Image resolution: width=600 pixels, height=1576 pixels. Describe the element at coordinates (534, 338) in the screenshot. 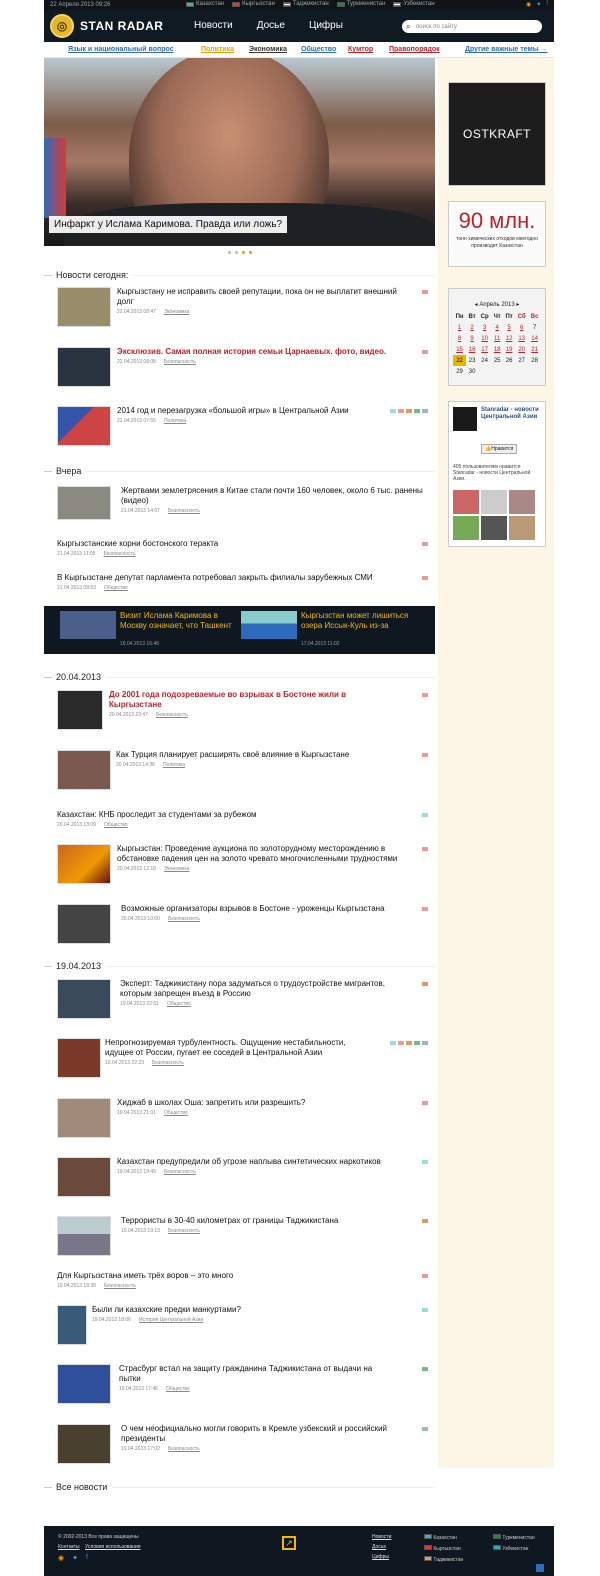

I see `calendar-day: 14` at that location.